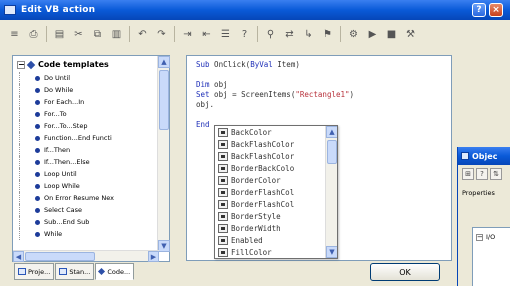 The width and height of the screenshot is (510, 286). What do you see at coordinates (66, 138) in the screenshot?
I see `tree-item: Function...End Functi` at bounding box center [66, 138].